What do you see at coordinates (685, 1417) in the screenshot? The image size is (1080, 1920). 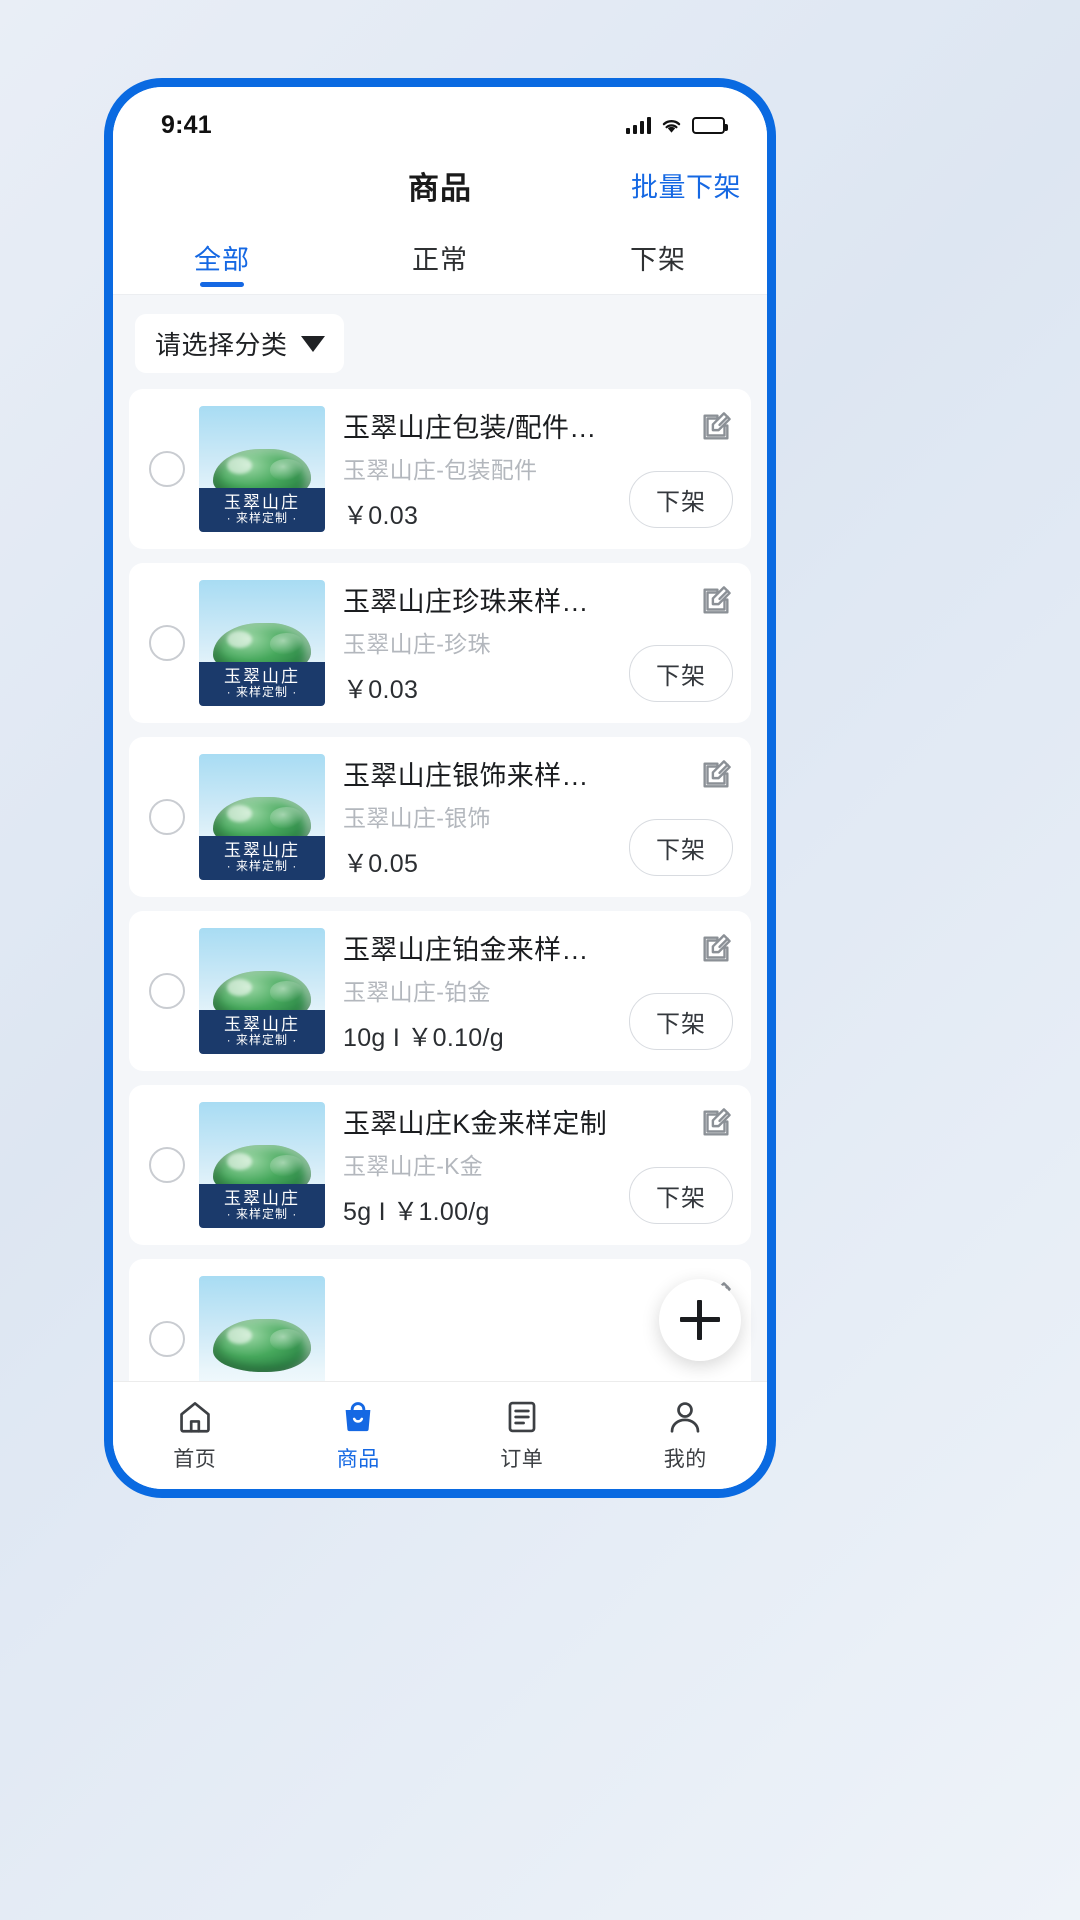 I see `user-profile-icon` at bounding box center [685, 1417].